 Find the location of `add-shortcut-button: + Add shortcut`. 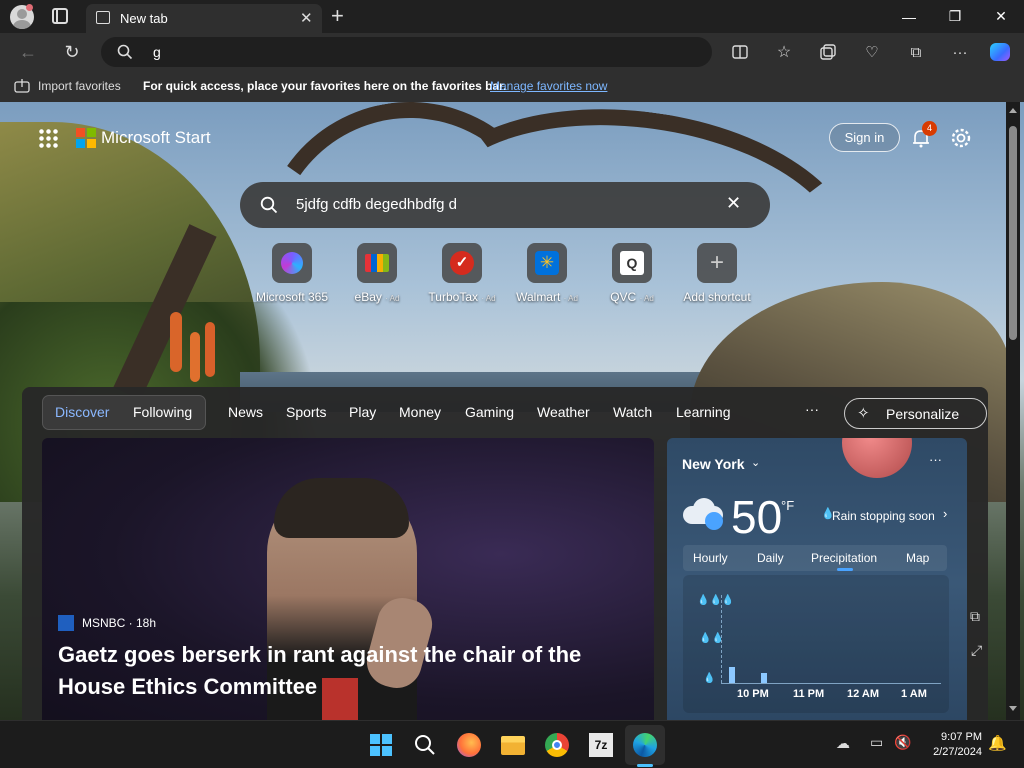

add-shortcut-button: + Add shortcut is located at coordinates (717, 273).